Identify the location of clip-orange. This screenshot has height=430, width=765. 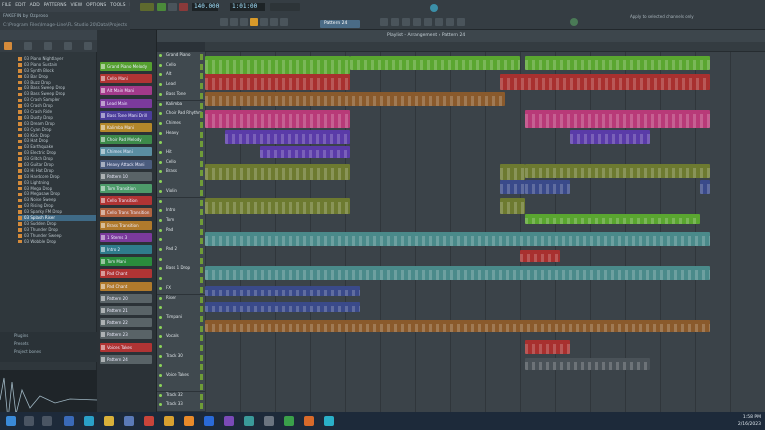
(355, 99).